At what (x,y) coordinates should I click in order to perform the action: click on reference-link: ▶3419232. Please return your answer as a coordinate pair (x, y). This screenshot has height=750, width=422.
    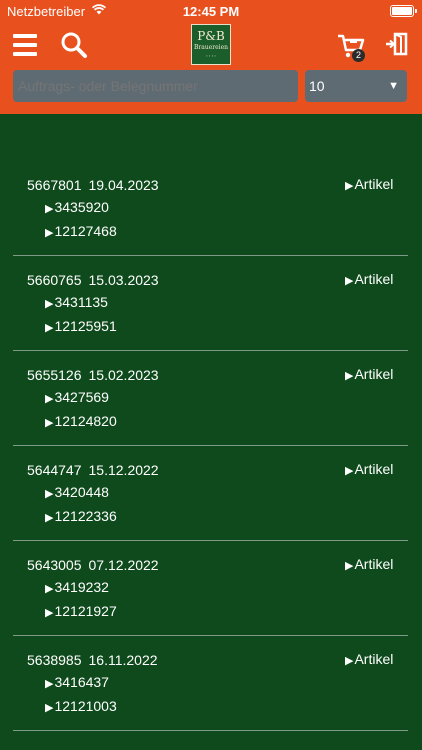
    Looking at the image, I should click on (77, 587).